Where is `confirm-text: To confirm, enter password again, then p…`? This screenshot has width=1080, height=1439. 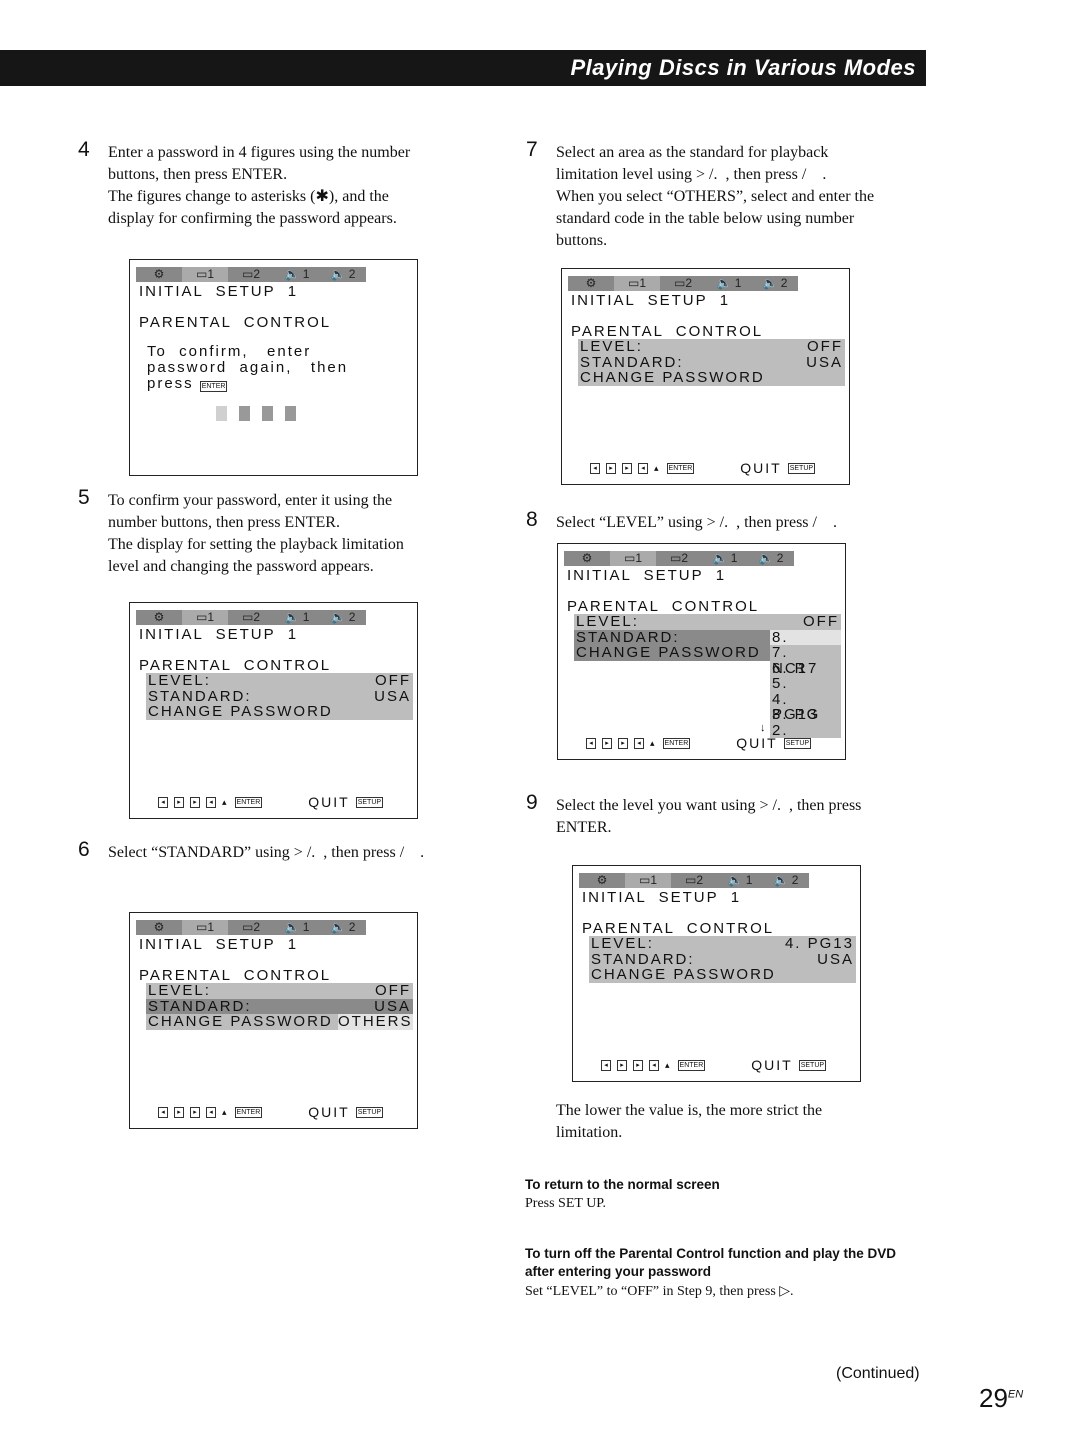
confirm-text: To confirm, enter password again, then p… is located at coordinates (248, 367).